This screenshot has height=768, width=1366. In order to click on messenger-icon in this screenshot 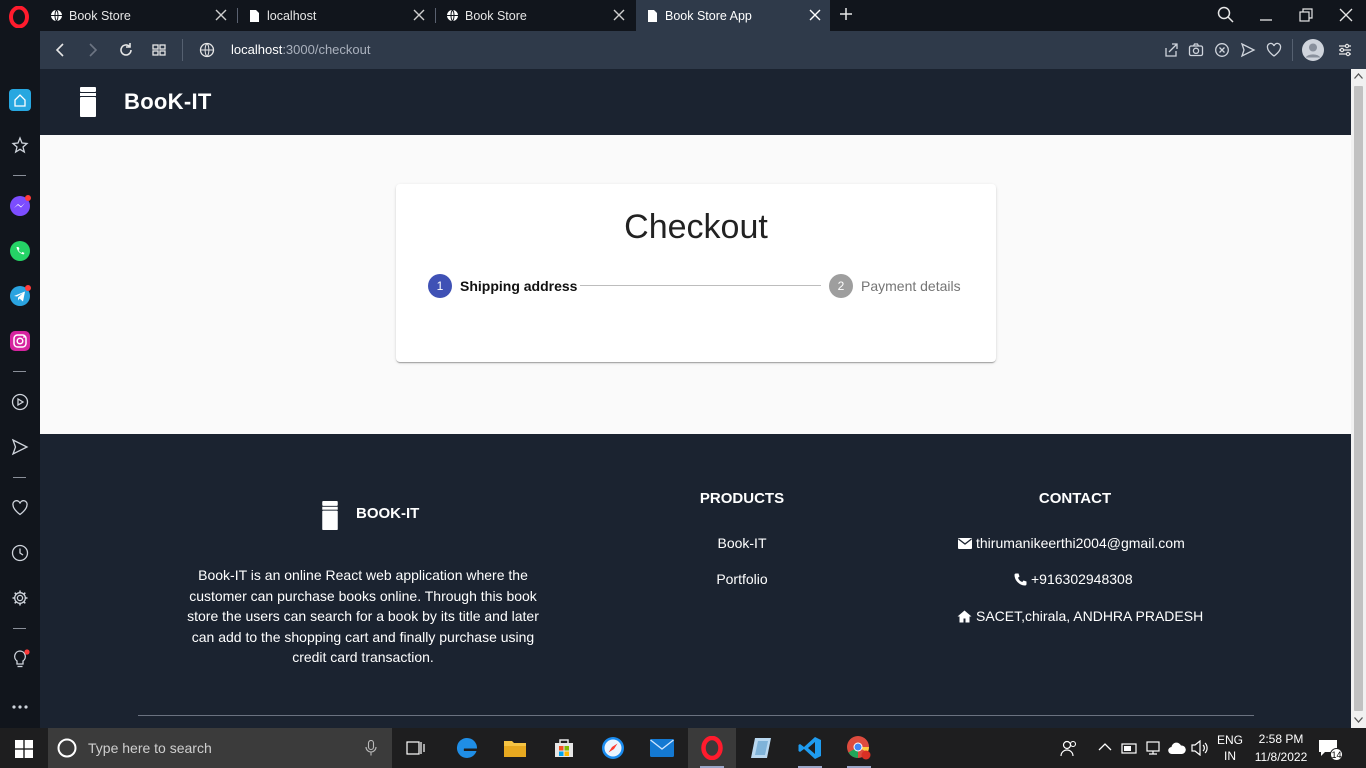, I will do `click(20, 206)`.